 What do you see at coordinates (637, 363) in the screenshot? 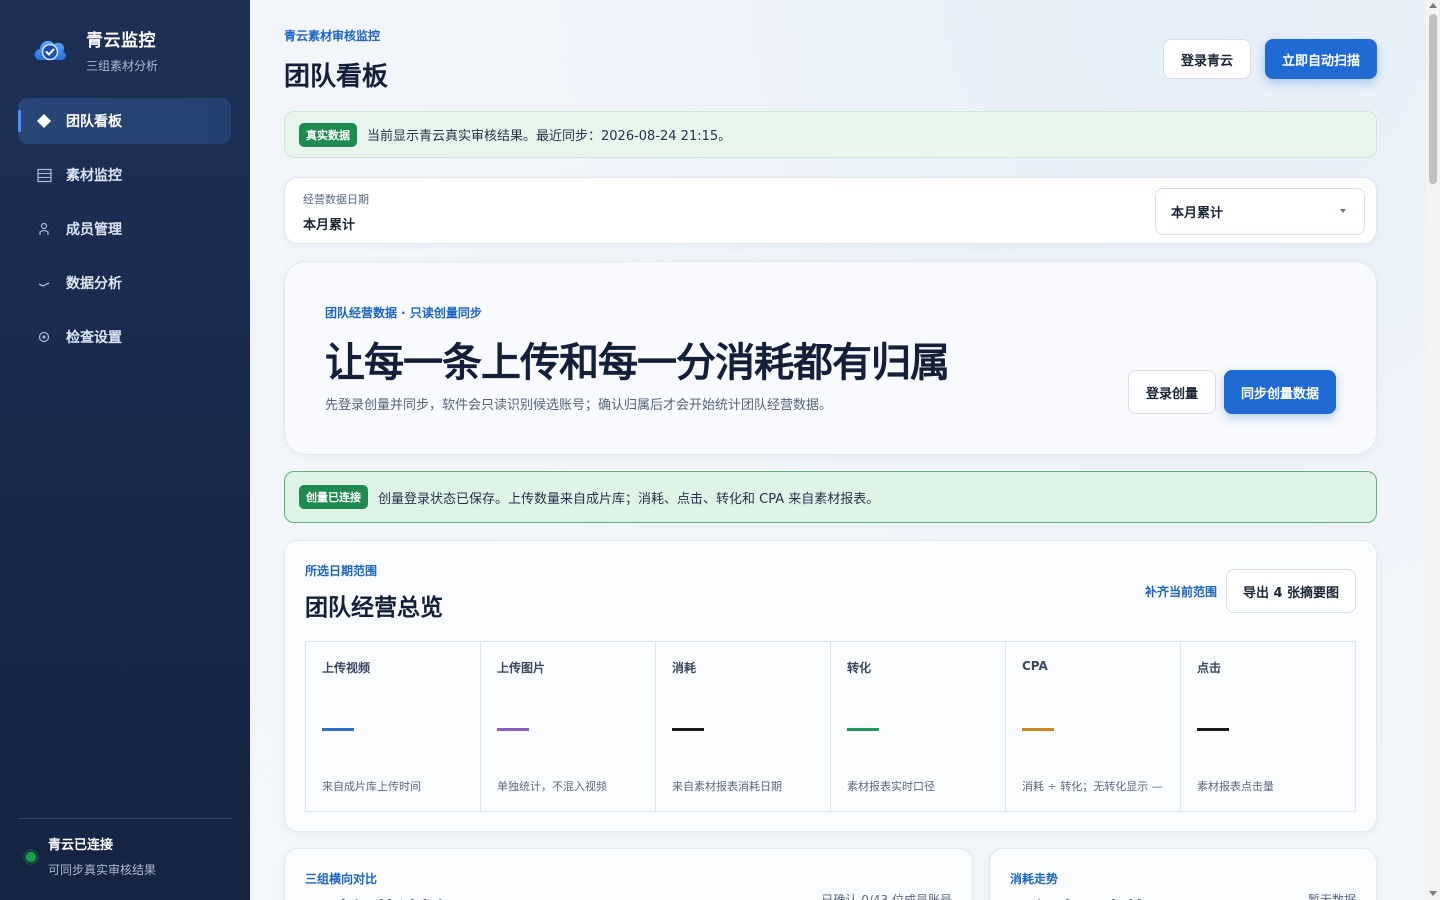
I see `hero-title: 让每一条上传和每一分消耗都有归属` at bounding box center [637, 363].